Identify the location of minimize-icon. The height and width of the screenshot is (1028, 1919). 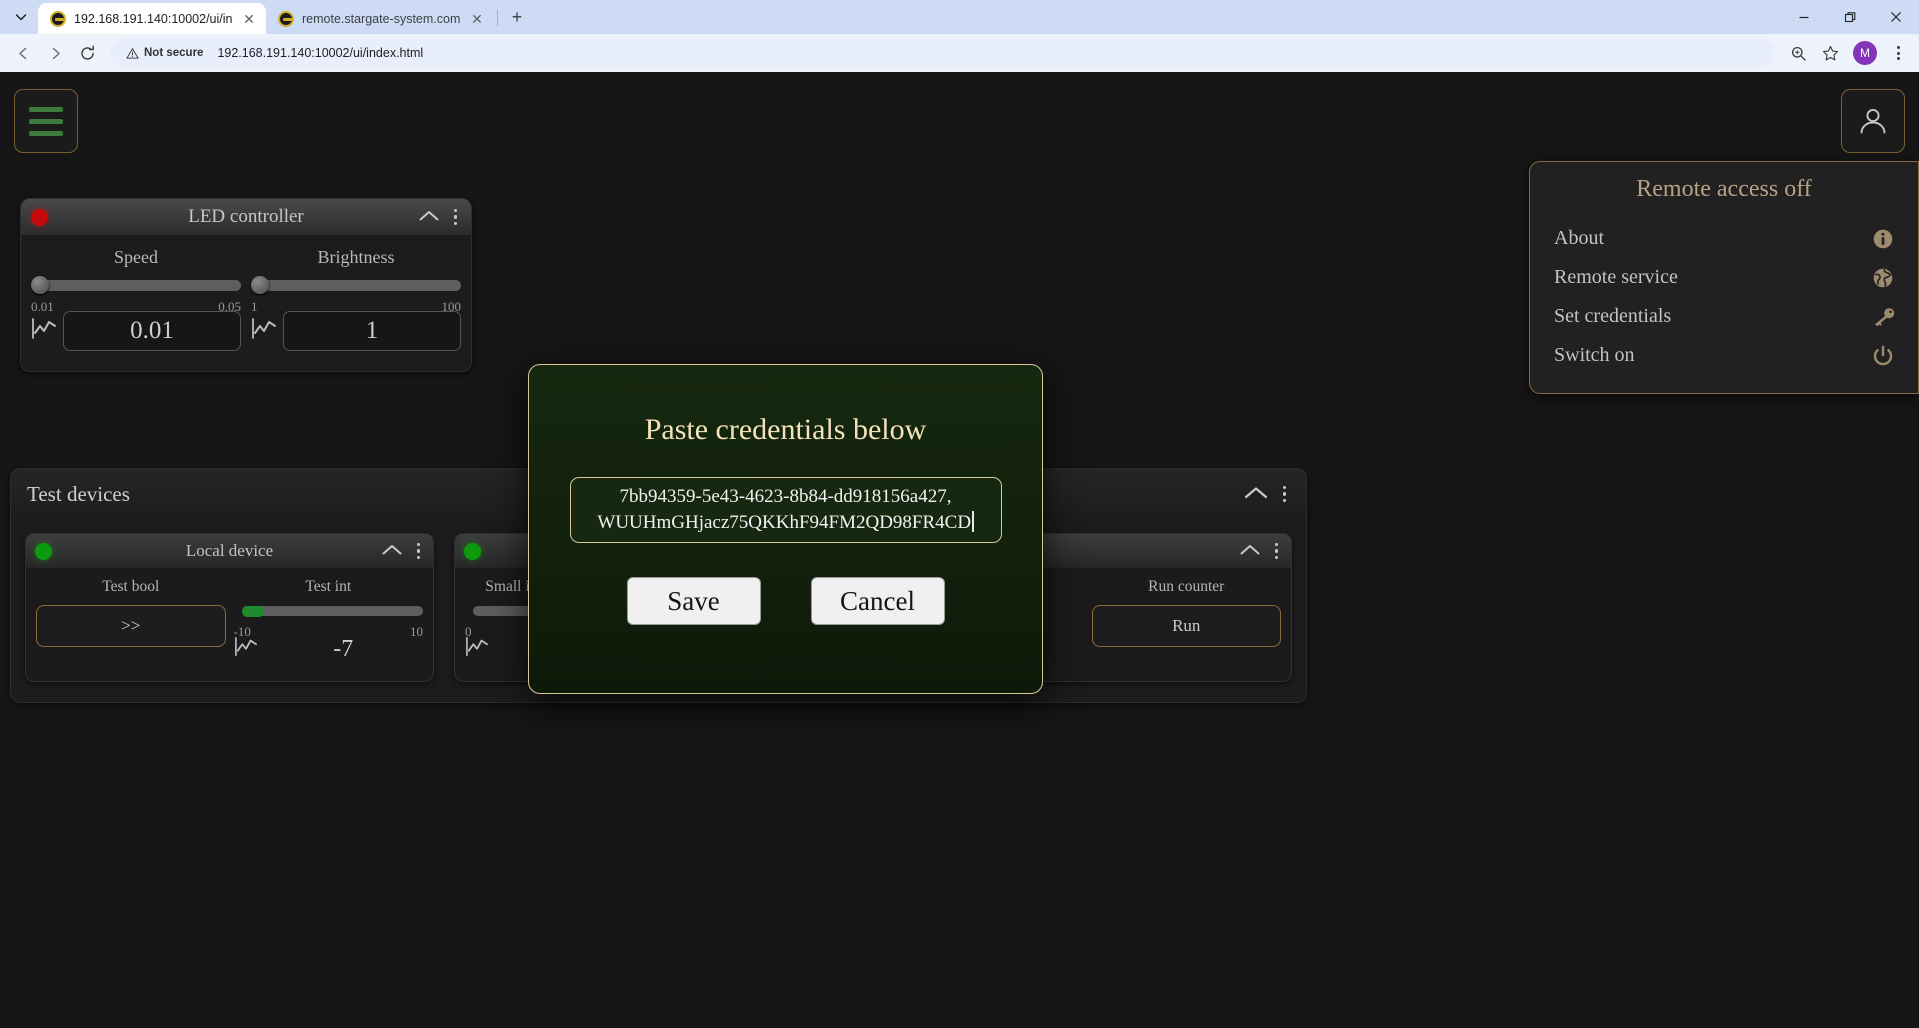
(1804, 17).